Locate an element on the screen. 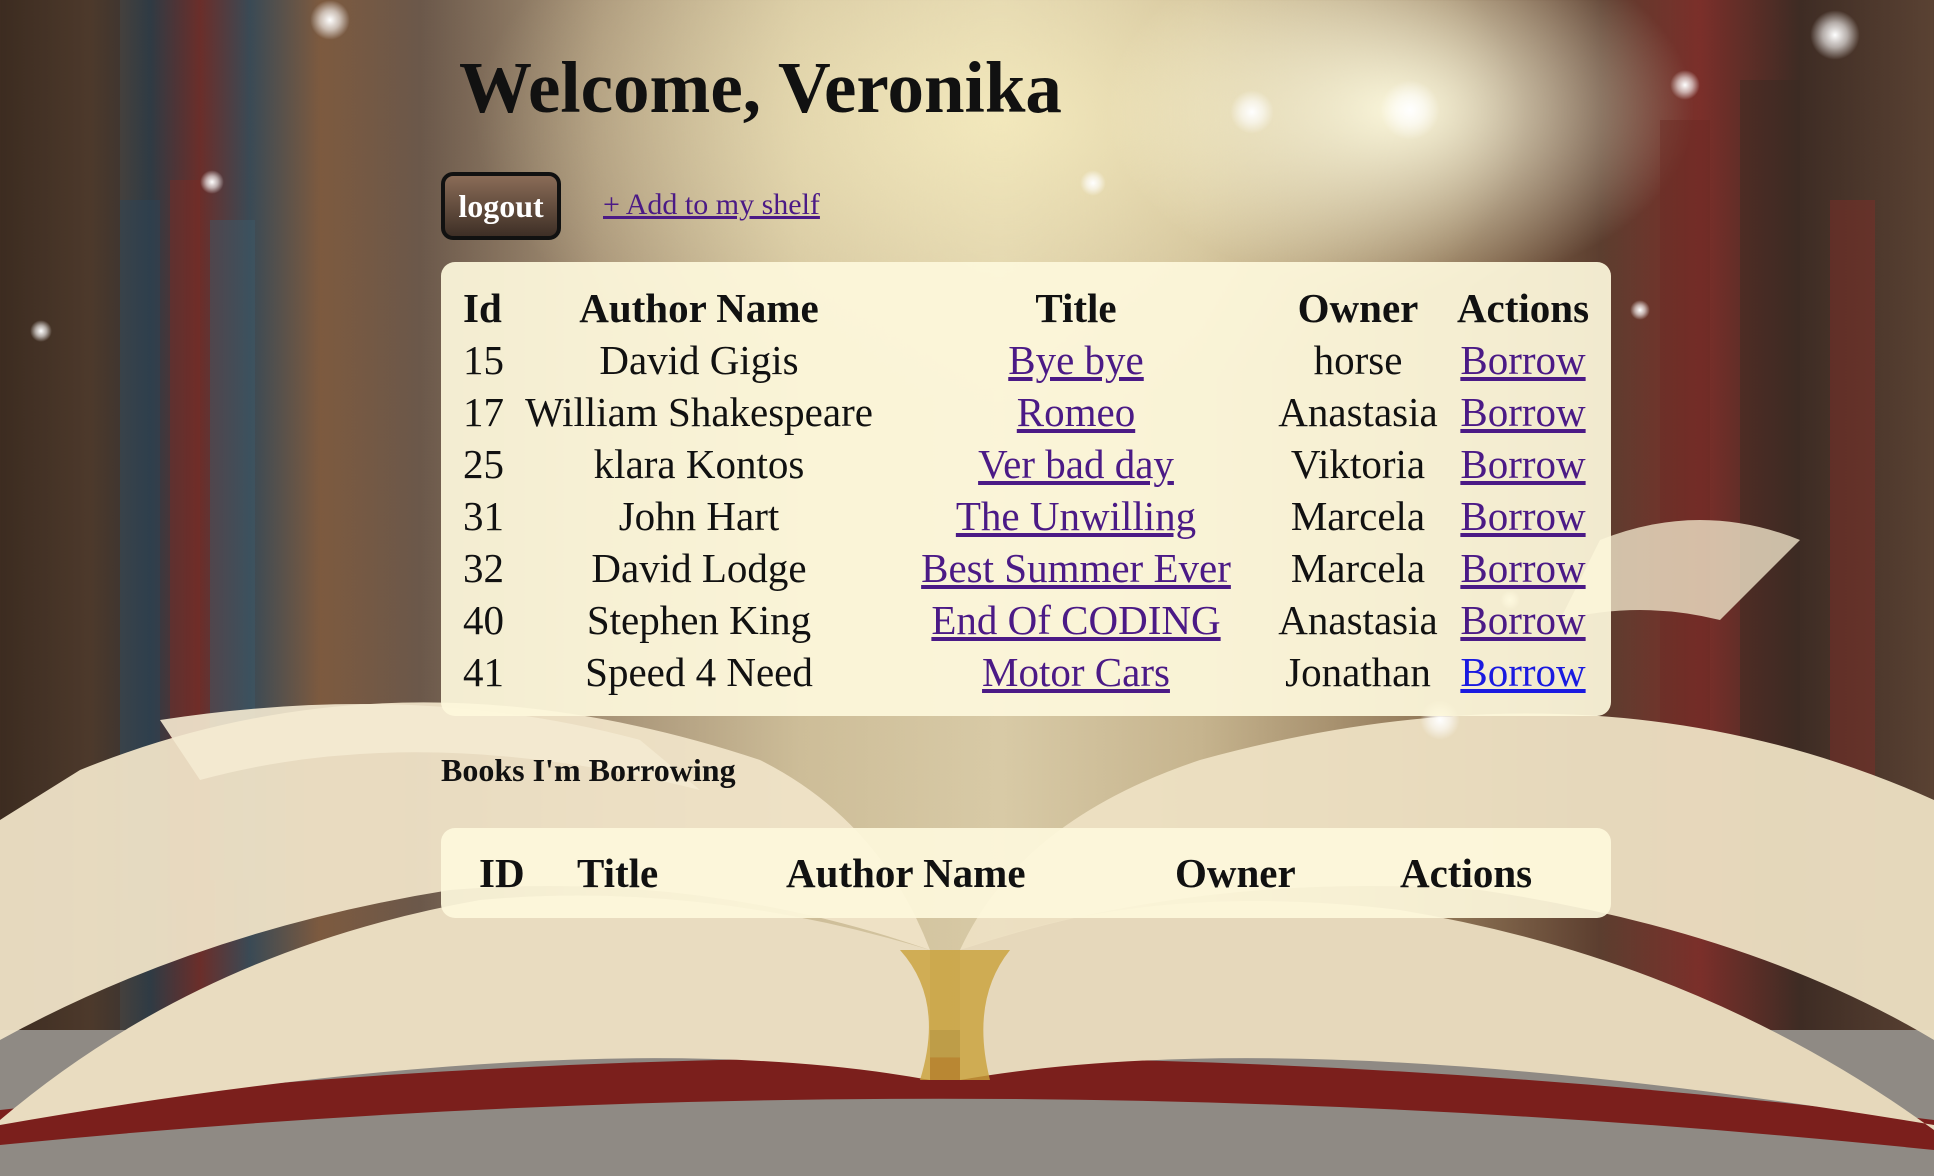  book-author: Speed 4 Need is located at coordinates (699, 672).